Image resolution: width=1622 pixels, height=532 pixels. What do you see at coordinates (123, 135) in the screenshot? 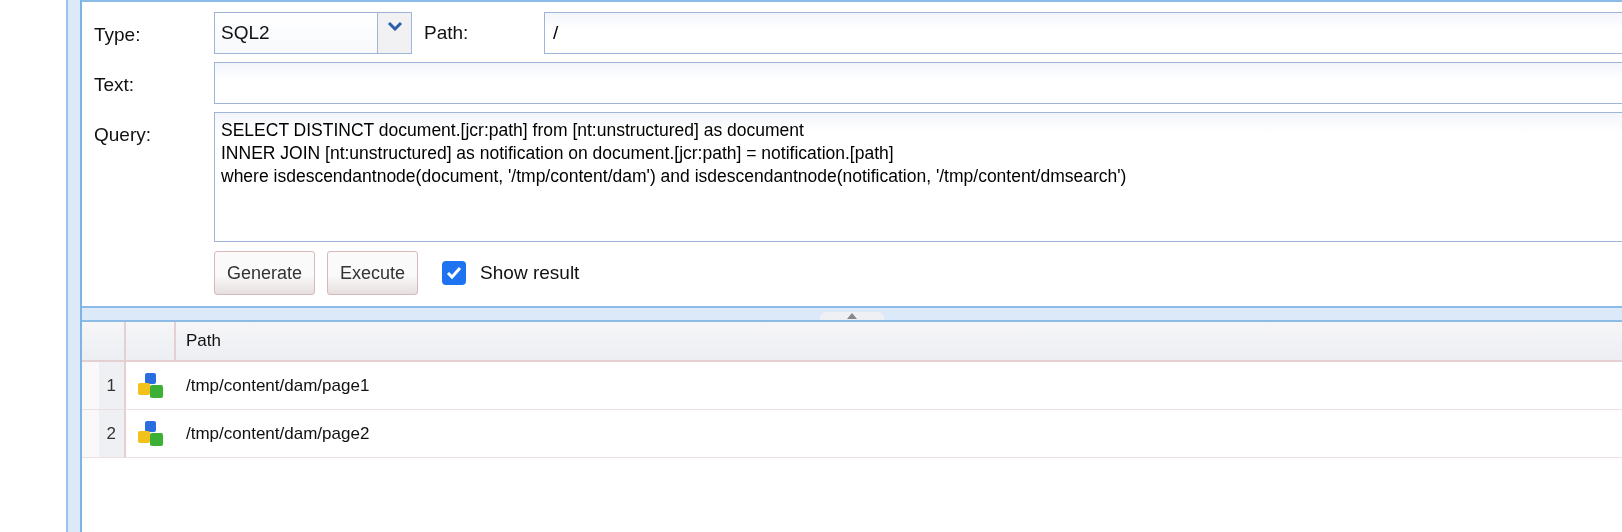
I see `query-label: Query:` at bounding box center [123, 135].